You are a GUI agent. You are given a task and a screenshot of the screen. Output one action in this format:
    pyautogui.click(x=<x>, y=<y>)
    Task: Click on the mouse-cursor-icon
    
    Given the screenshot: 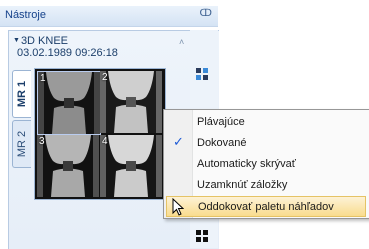 What is the action you would take?
    pyautogui.click(x=178, y=207)
    